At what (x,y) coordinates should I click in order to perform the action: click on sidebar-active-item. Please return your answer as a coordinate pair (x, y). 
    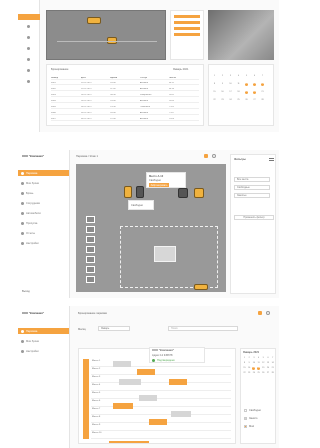
    Looking at the image, I should click on (29, 17).